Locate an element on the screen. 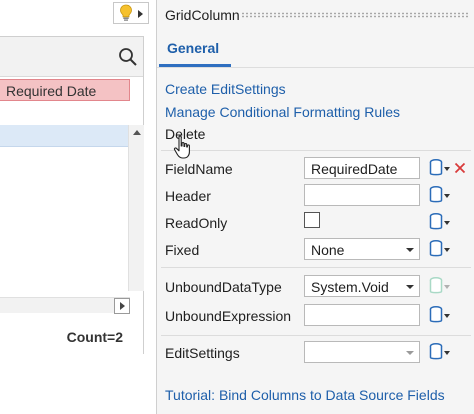  panel-title: GridColumn is located at coordinates (202, 15).